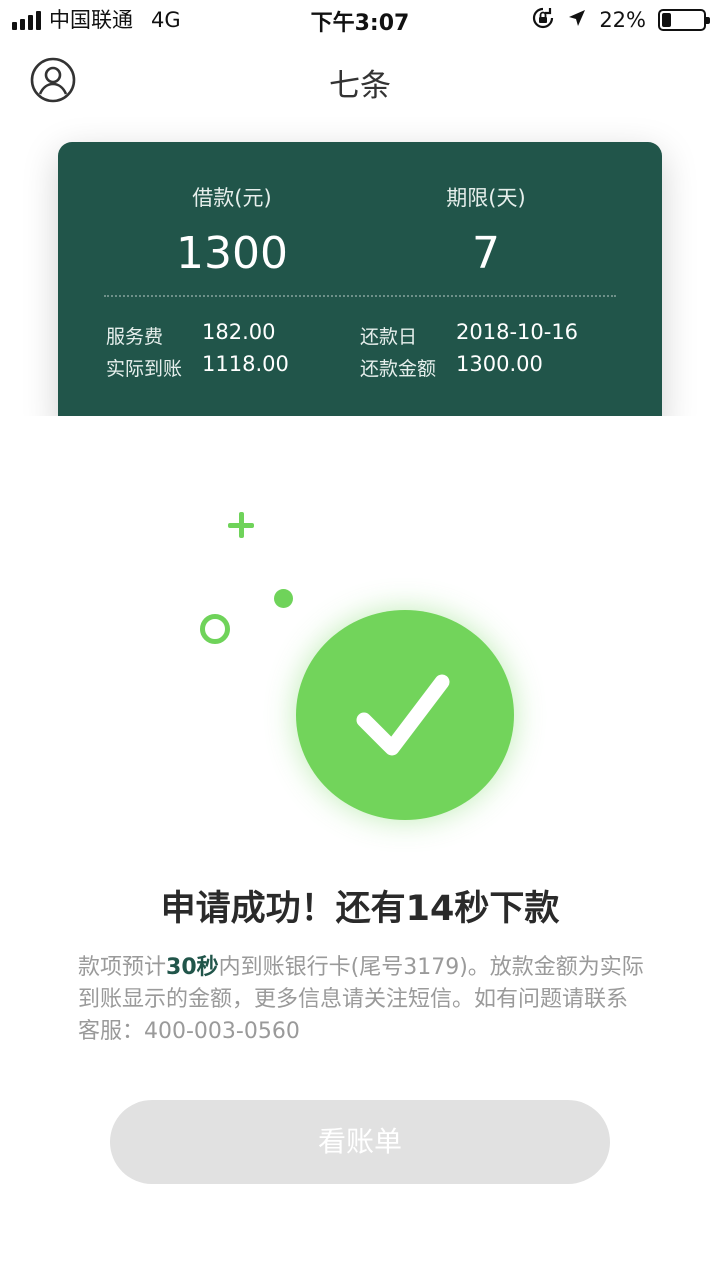 This screenshot has height=1280, width=720. What do you see at coordinates (241, 525) in the screenshot?
I see `plus-decoration-icon` at bounding box center [241, 525].